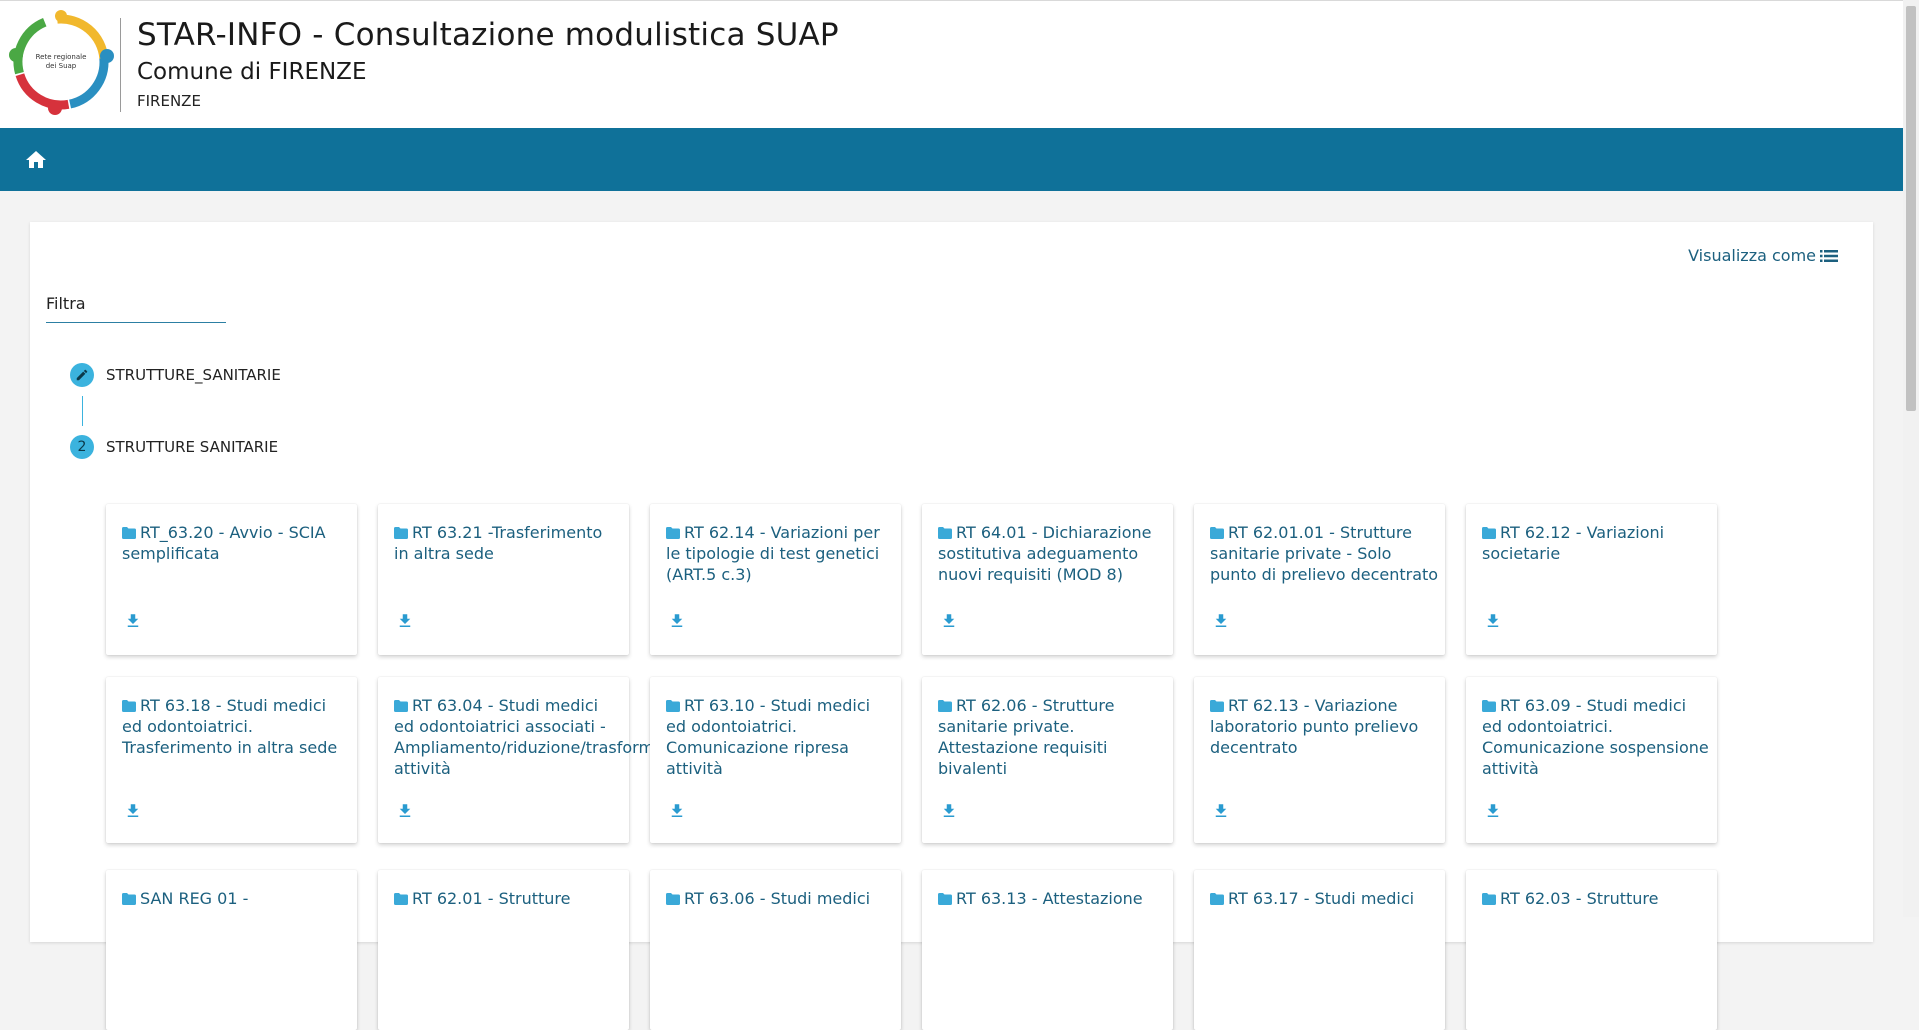 The width and height of the screenshot is (1919, 1030). Describe the element at coordinates (1047, 950) in the screenshot. I see `module-tile: RT 63.13 - Attestazione` at that location.